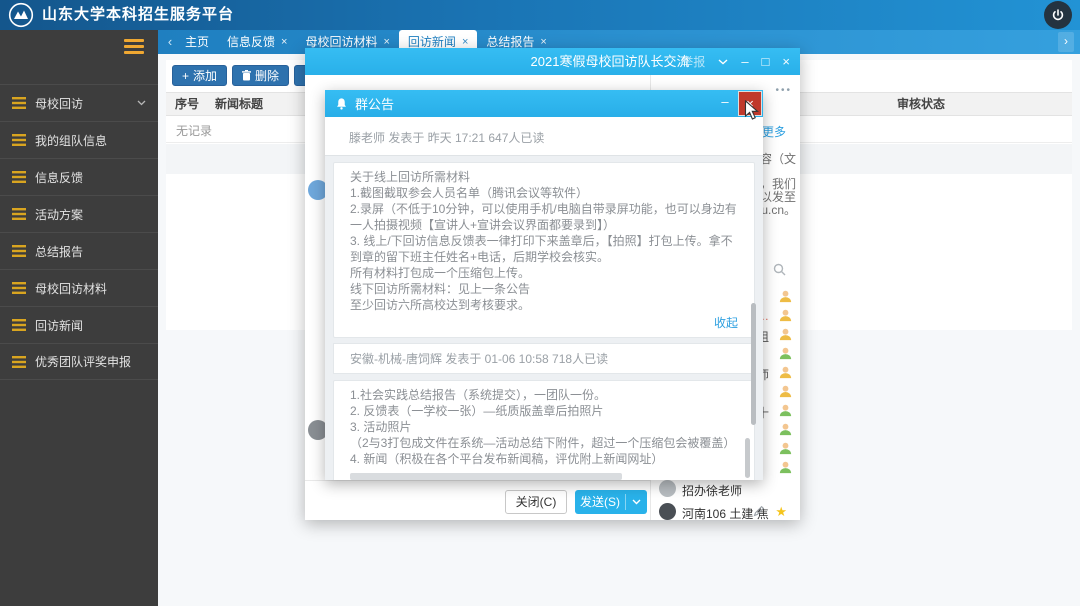 The image size is (1080, 606). What do you see at coordinates (921, 104) in the screenshot?
I see `column-status: 审核状态` at bounding box center [921, 104].